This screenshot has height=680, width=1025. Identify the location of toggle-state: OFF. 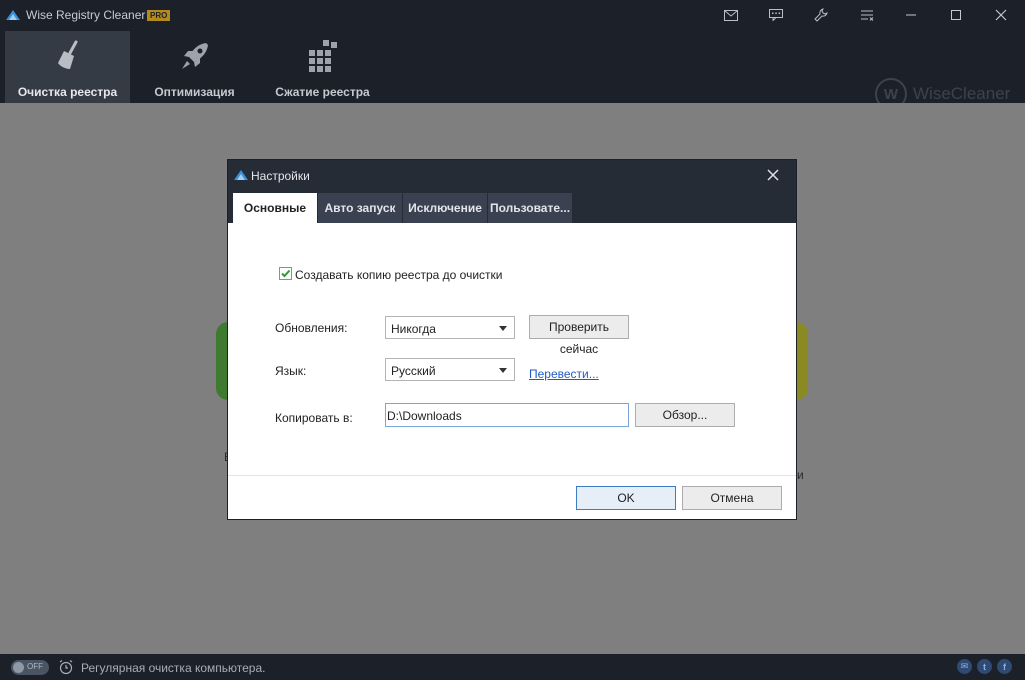
(35, 666).